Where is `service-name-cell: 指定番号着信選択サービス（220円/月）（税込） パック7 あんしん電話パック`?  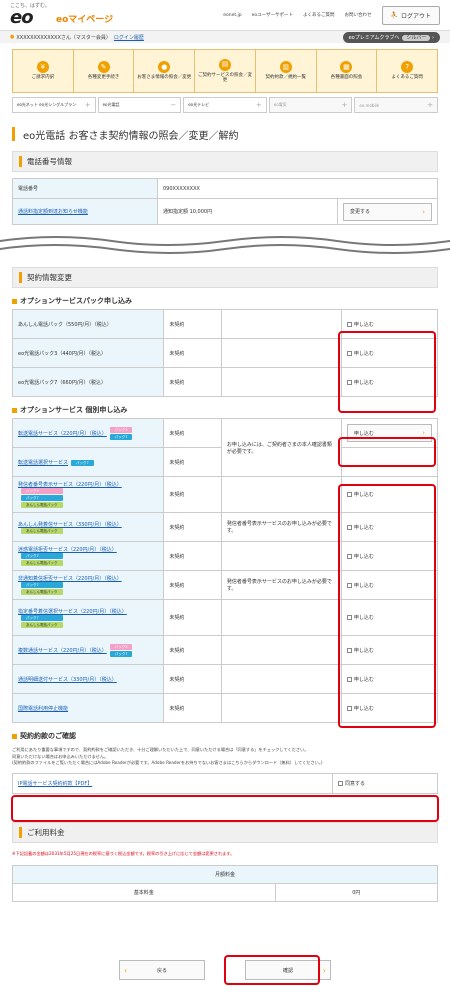 service-name-cell: 指定番号着信選択サービス（220円/月）（税込） パック7 あんしん電話パック is located at coordinates (88, 617).